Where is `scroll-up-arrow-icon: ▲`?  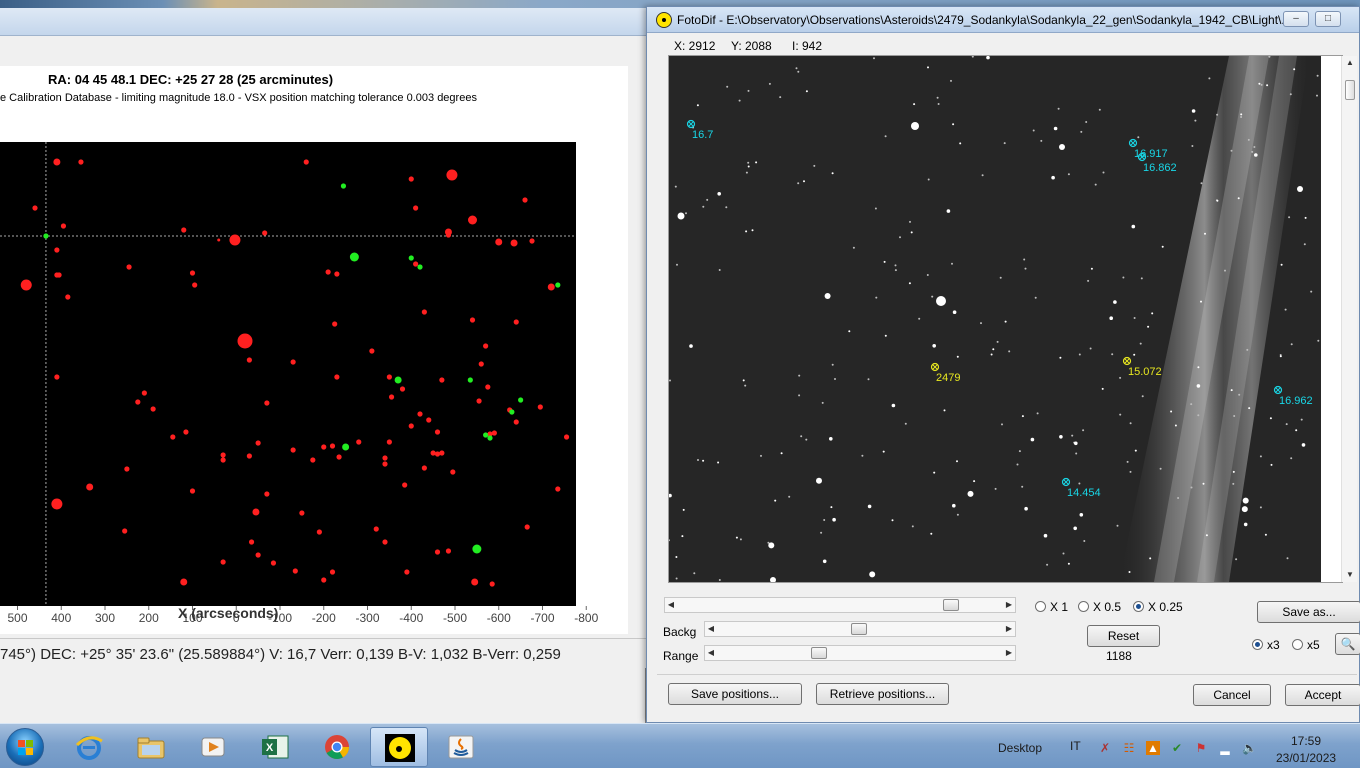 scroll-up-arrow-icon: ▲ is located at coordinates (1350, 63).